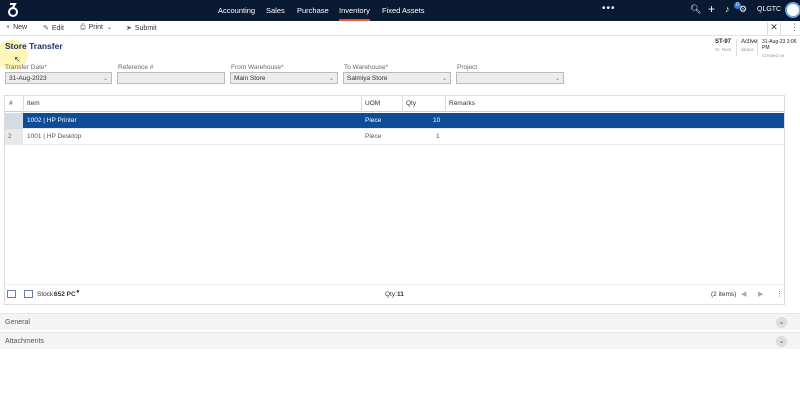 This screenshot has height=397, width=800. Describe the element at coordinates (794, 27) in the screenshot. I see `more-options-icon: ⋮` at that location.